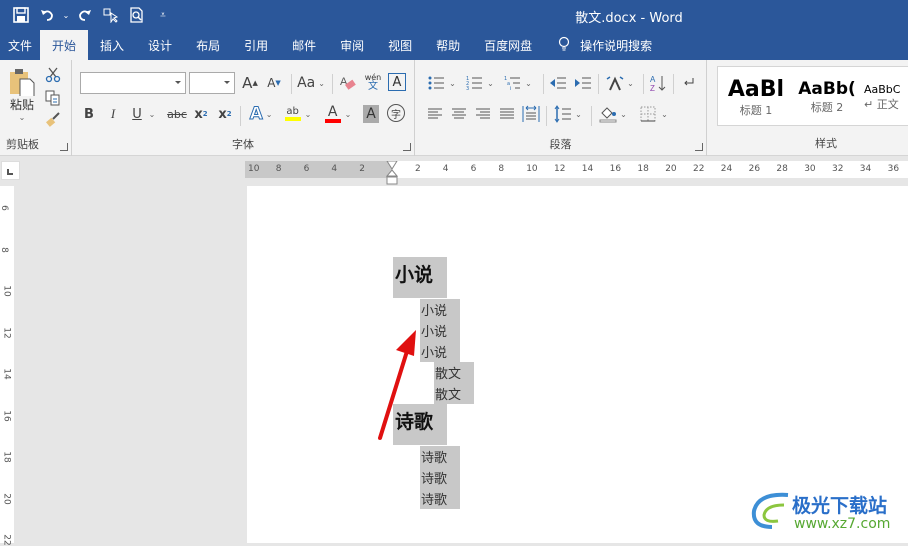 This screenshot has width=908, height=546. I want to click on tab-layout: 布局, so click(208, 45).